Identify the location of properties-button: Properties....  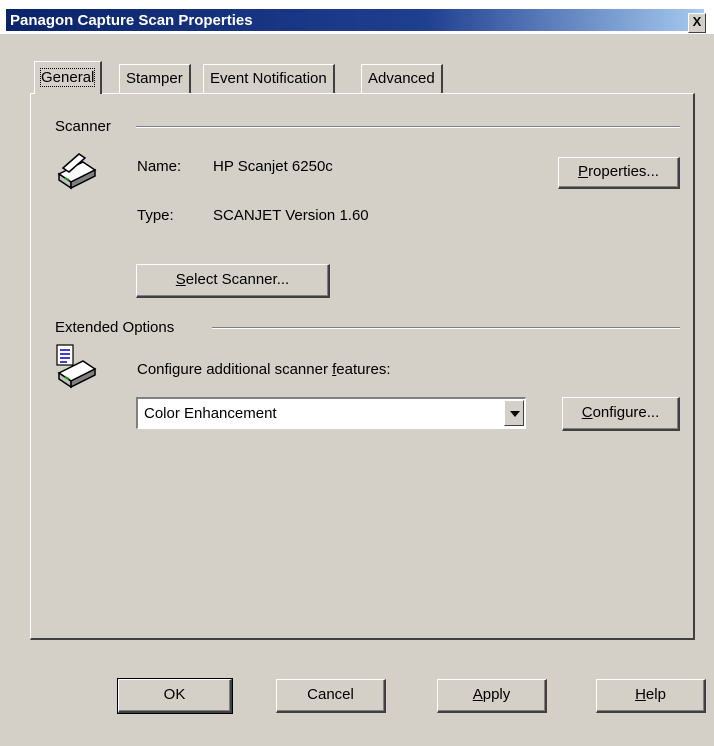
(619, 173).